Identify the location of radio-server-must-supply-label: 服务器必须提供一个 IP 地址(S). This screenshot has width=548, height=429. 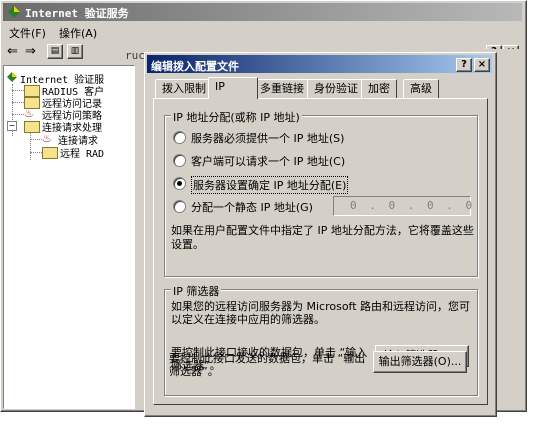
(267, 138).